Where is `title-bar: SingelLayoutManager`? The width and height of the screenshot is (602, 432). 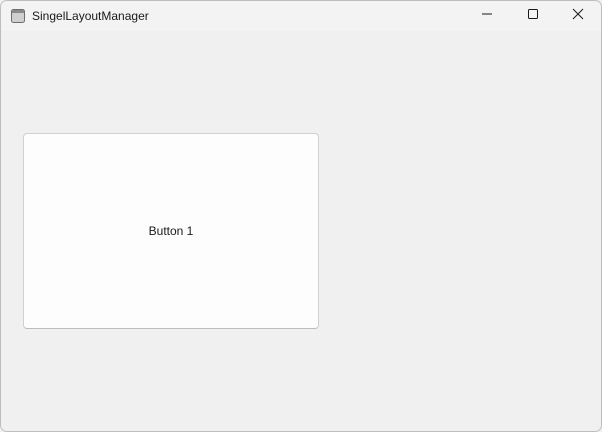 title-bar: SingelLayoutManager is located at coordinates (301, 16).